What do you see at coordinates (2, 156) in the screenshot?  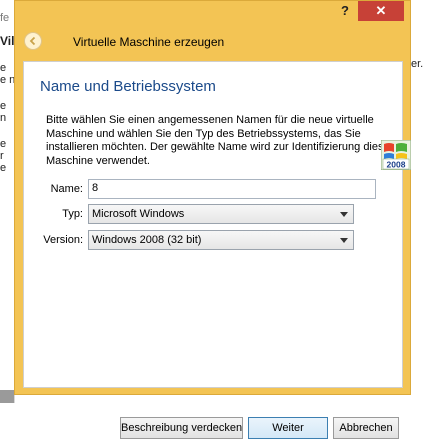 I see `background-text: r` at bounding box center [2, 156].